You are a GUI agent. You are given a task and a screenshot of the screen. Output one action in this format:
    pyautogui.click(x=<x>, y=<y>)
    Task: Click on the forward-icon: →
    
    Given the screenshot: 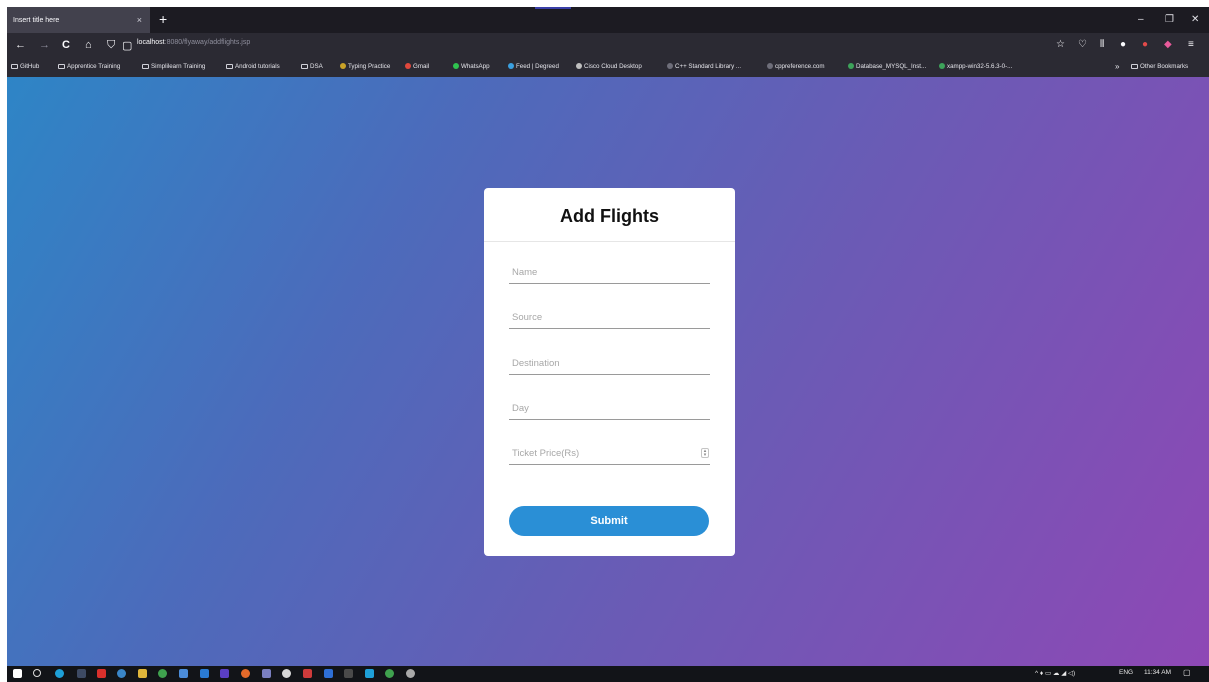 What is the action you would take?
    pyautogui.click(x=44, y=45)
    